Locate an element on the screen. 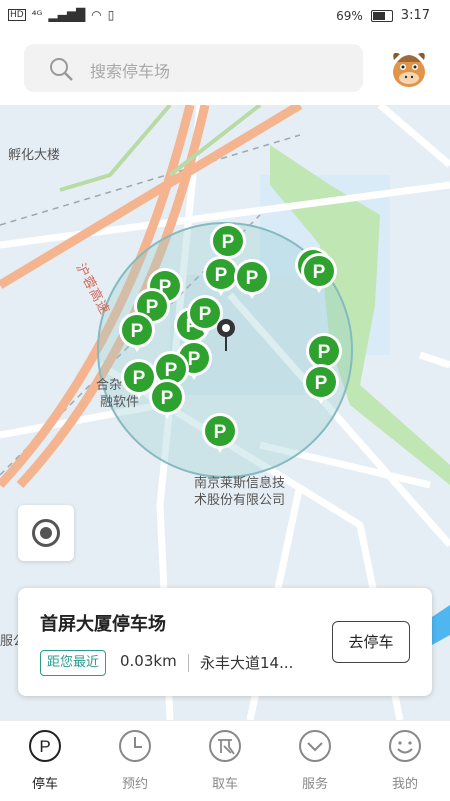 This screenshot has width=450, height=801. vibrate-icon: ▯ is located at coordinates (111, 15).